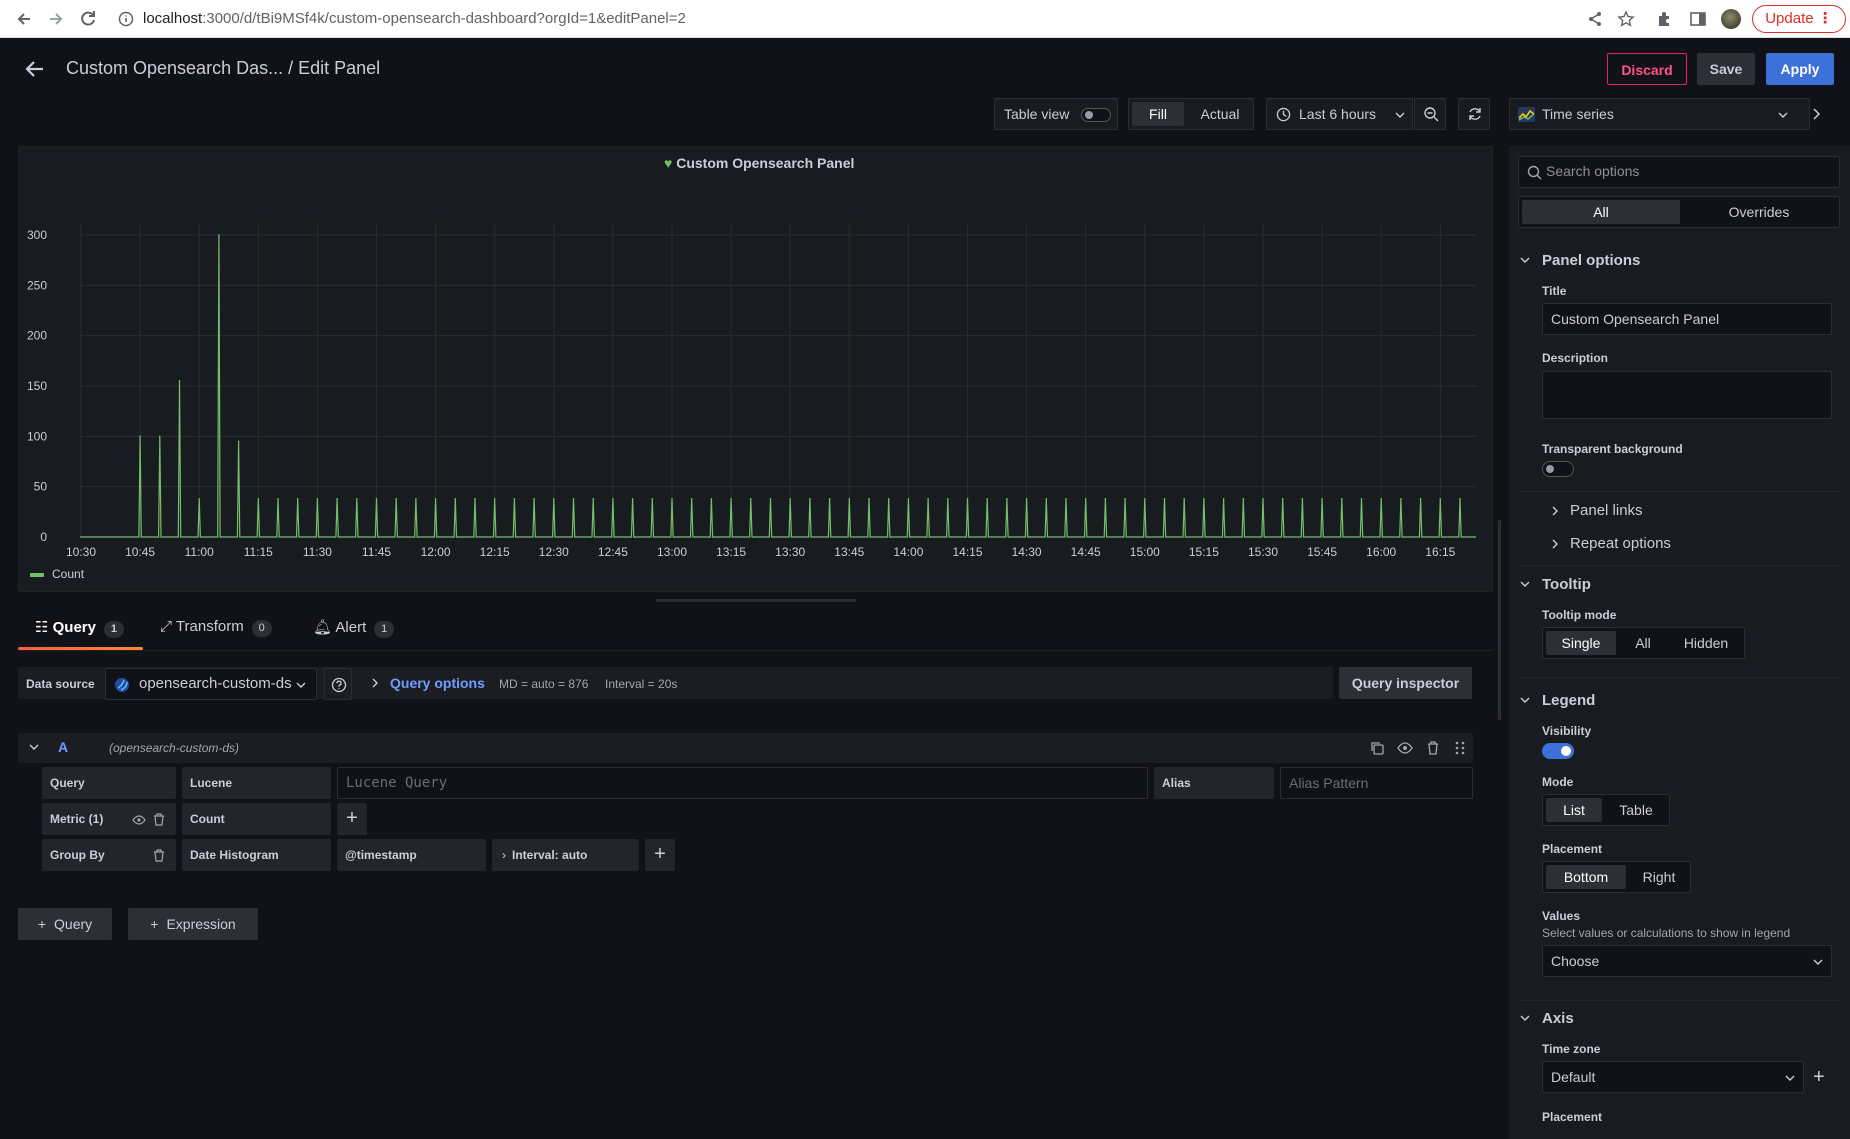 This screenshot has height=1139, width=1850. I want to click on heart-icon: ♥, so click(668, 163).